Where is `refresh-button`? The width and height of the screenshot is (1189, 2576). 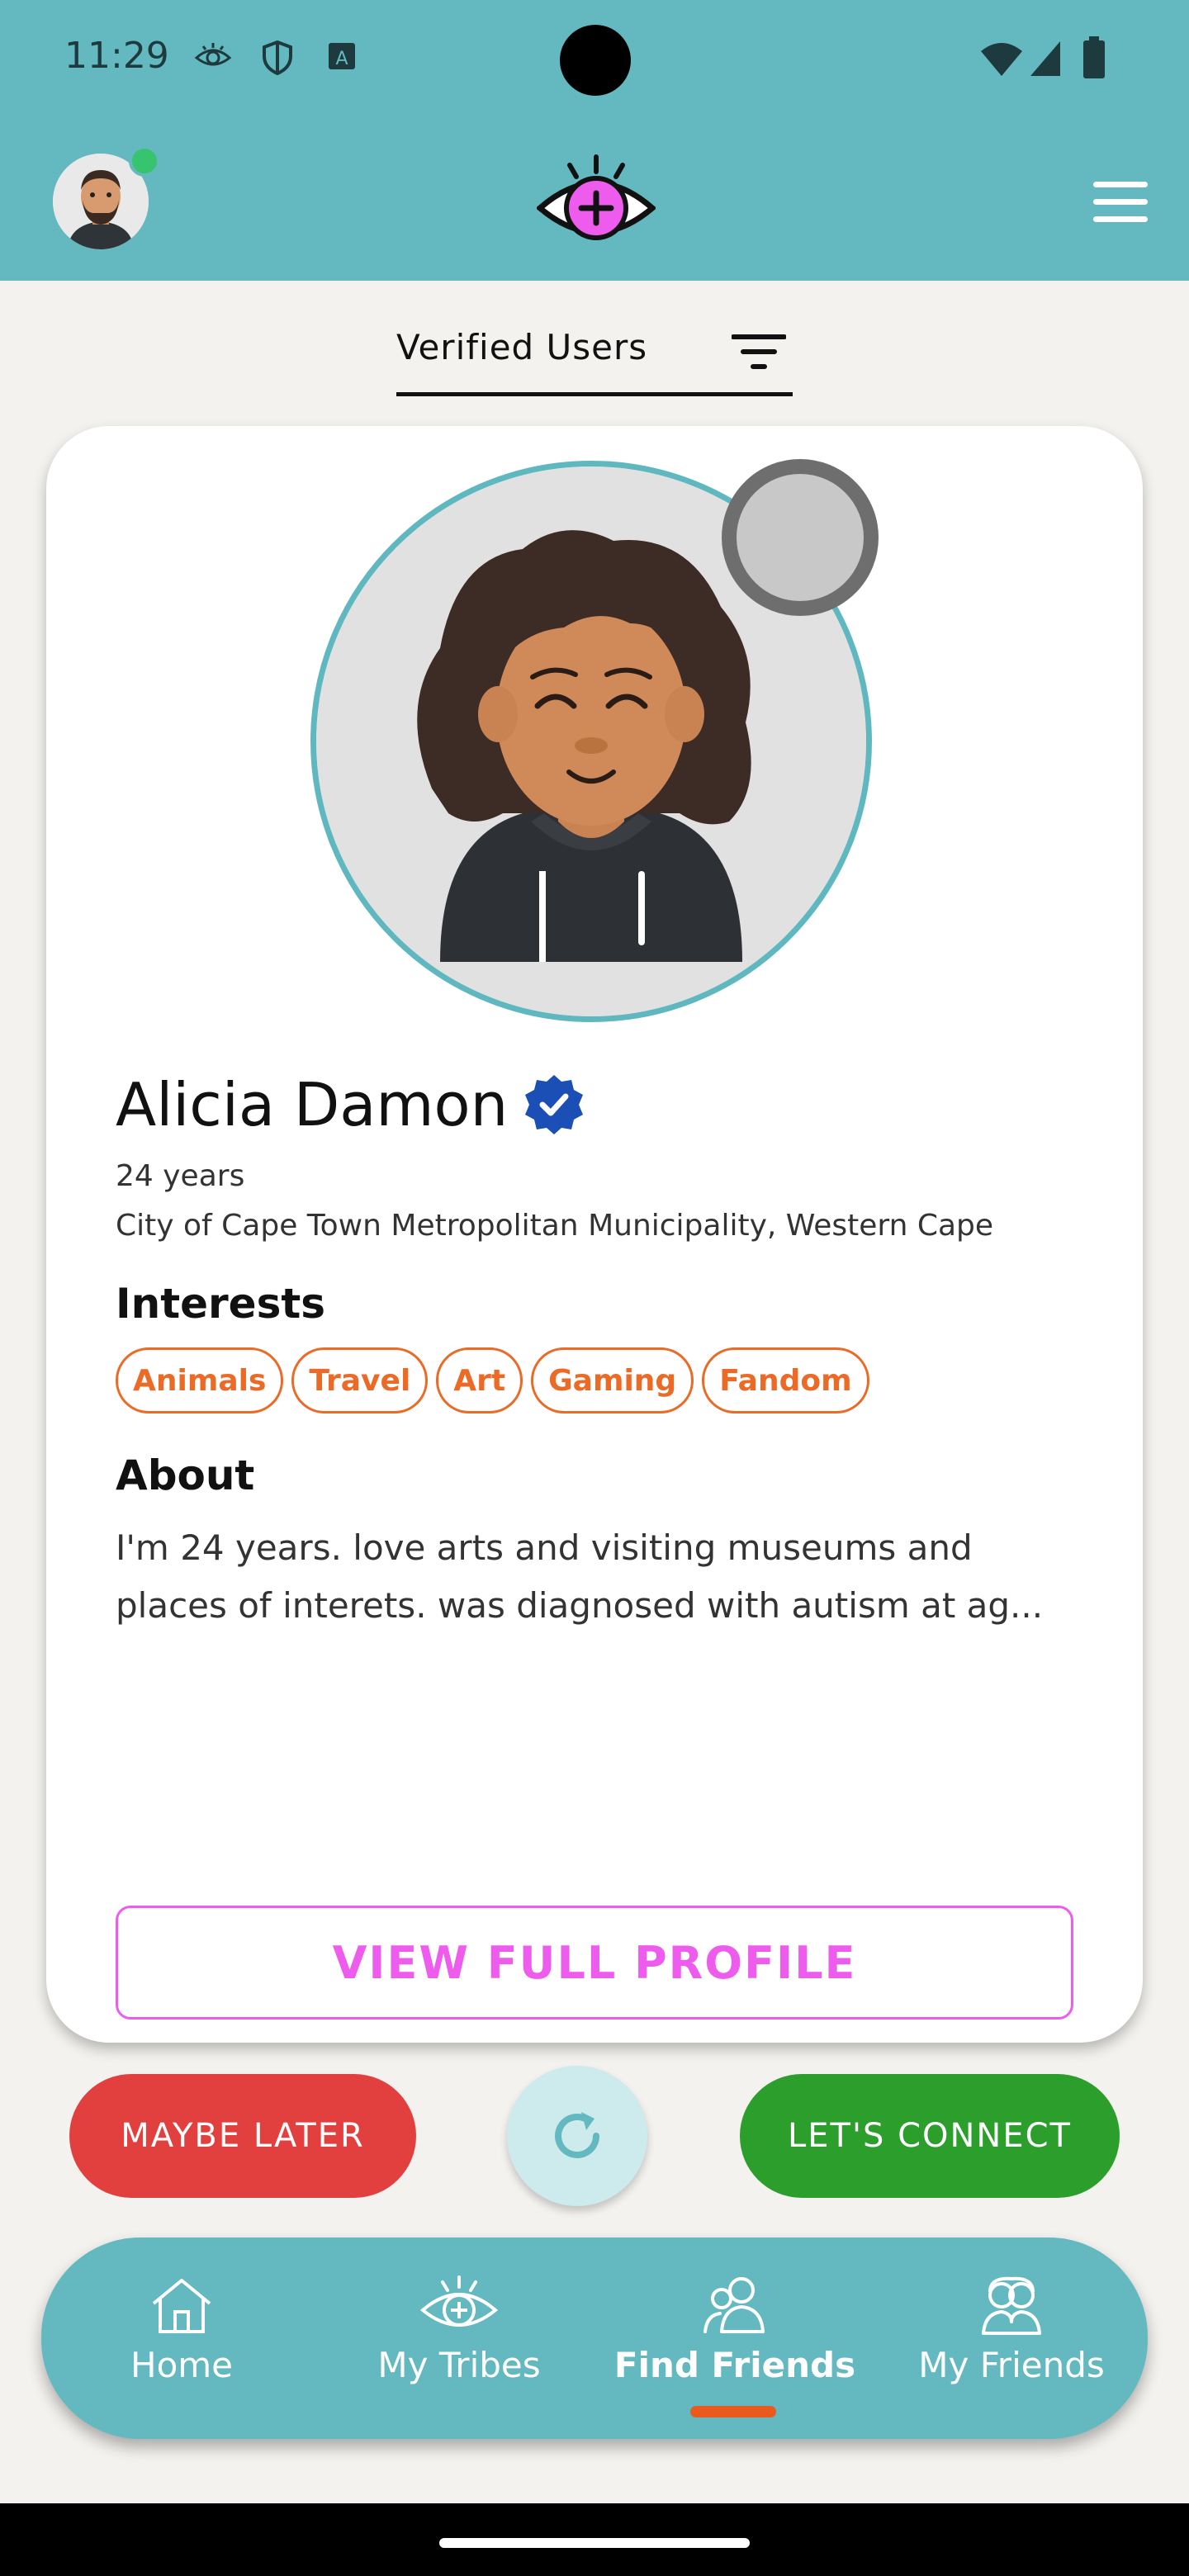
refresh-button is located at coordinates (577, 2136).